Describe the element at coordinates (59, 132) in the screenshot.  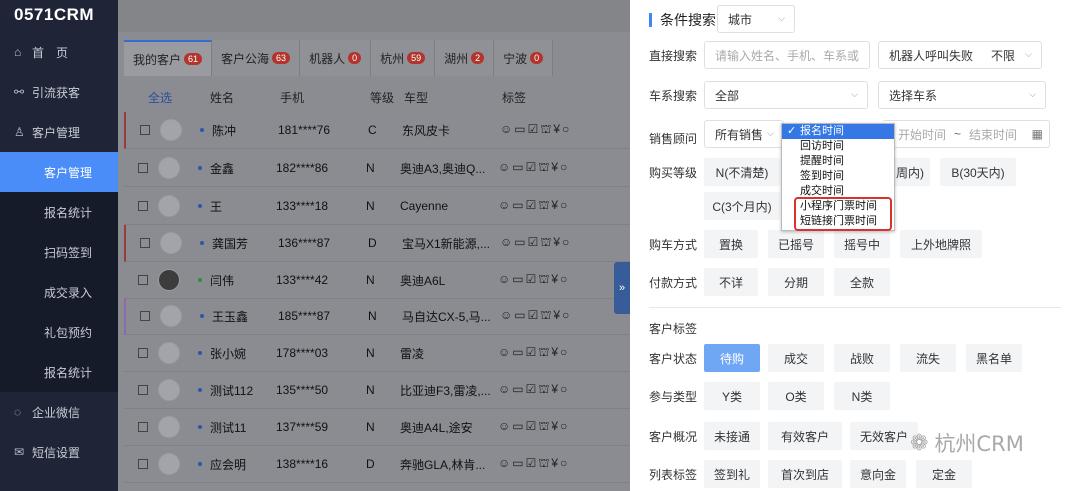
I see `sidebar-item-customer-management: ♙ 客户管理` at that location.